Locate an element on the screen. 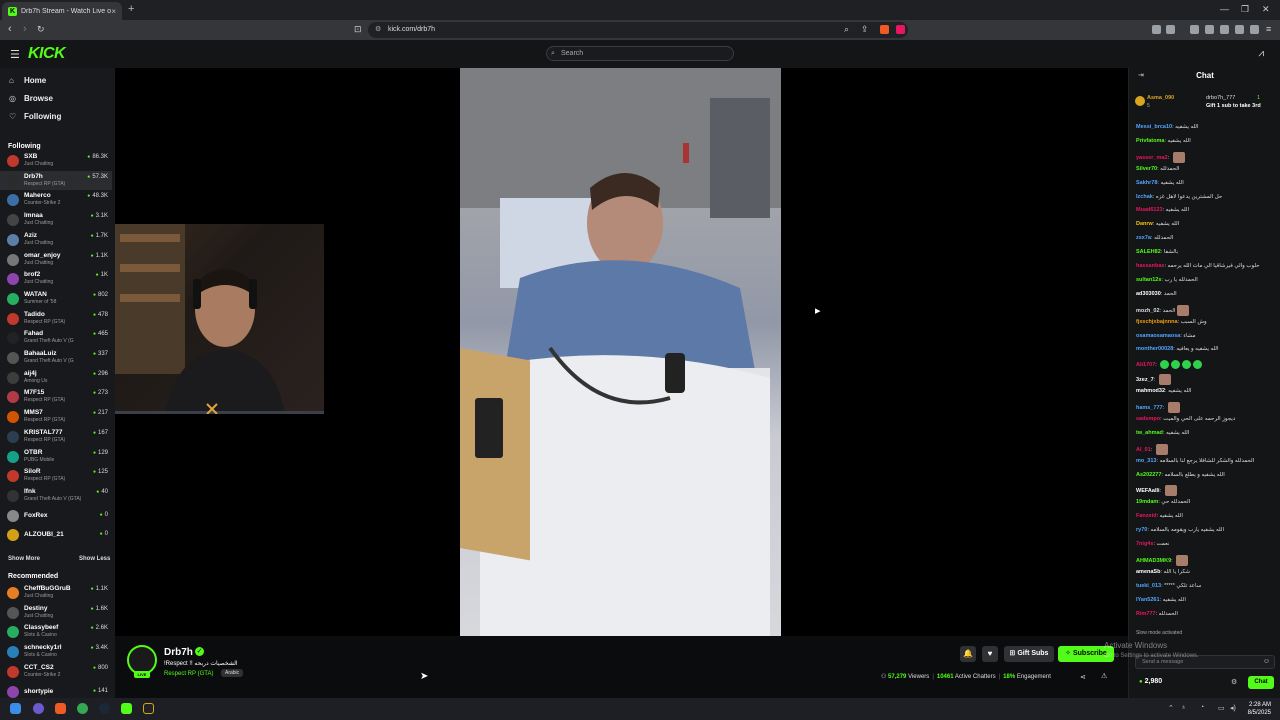 This screenshot has width=1280, height=720. discord-icon is located at coordinates (38, 708).